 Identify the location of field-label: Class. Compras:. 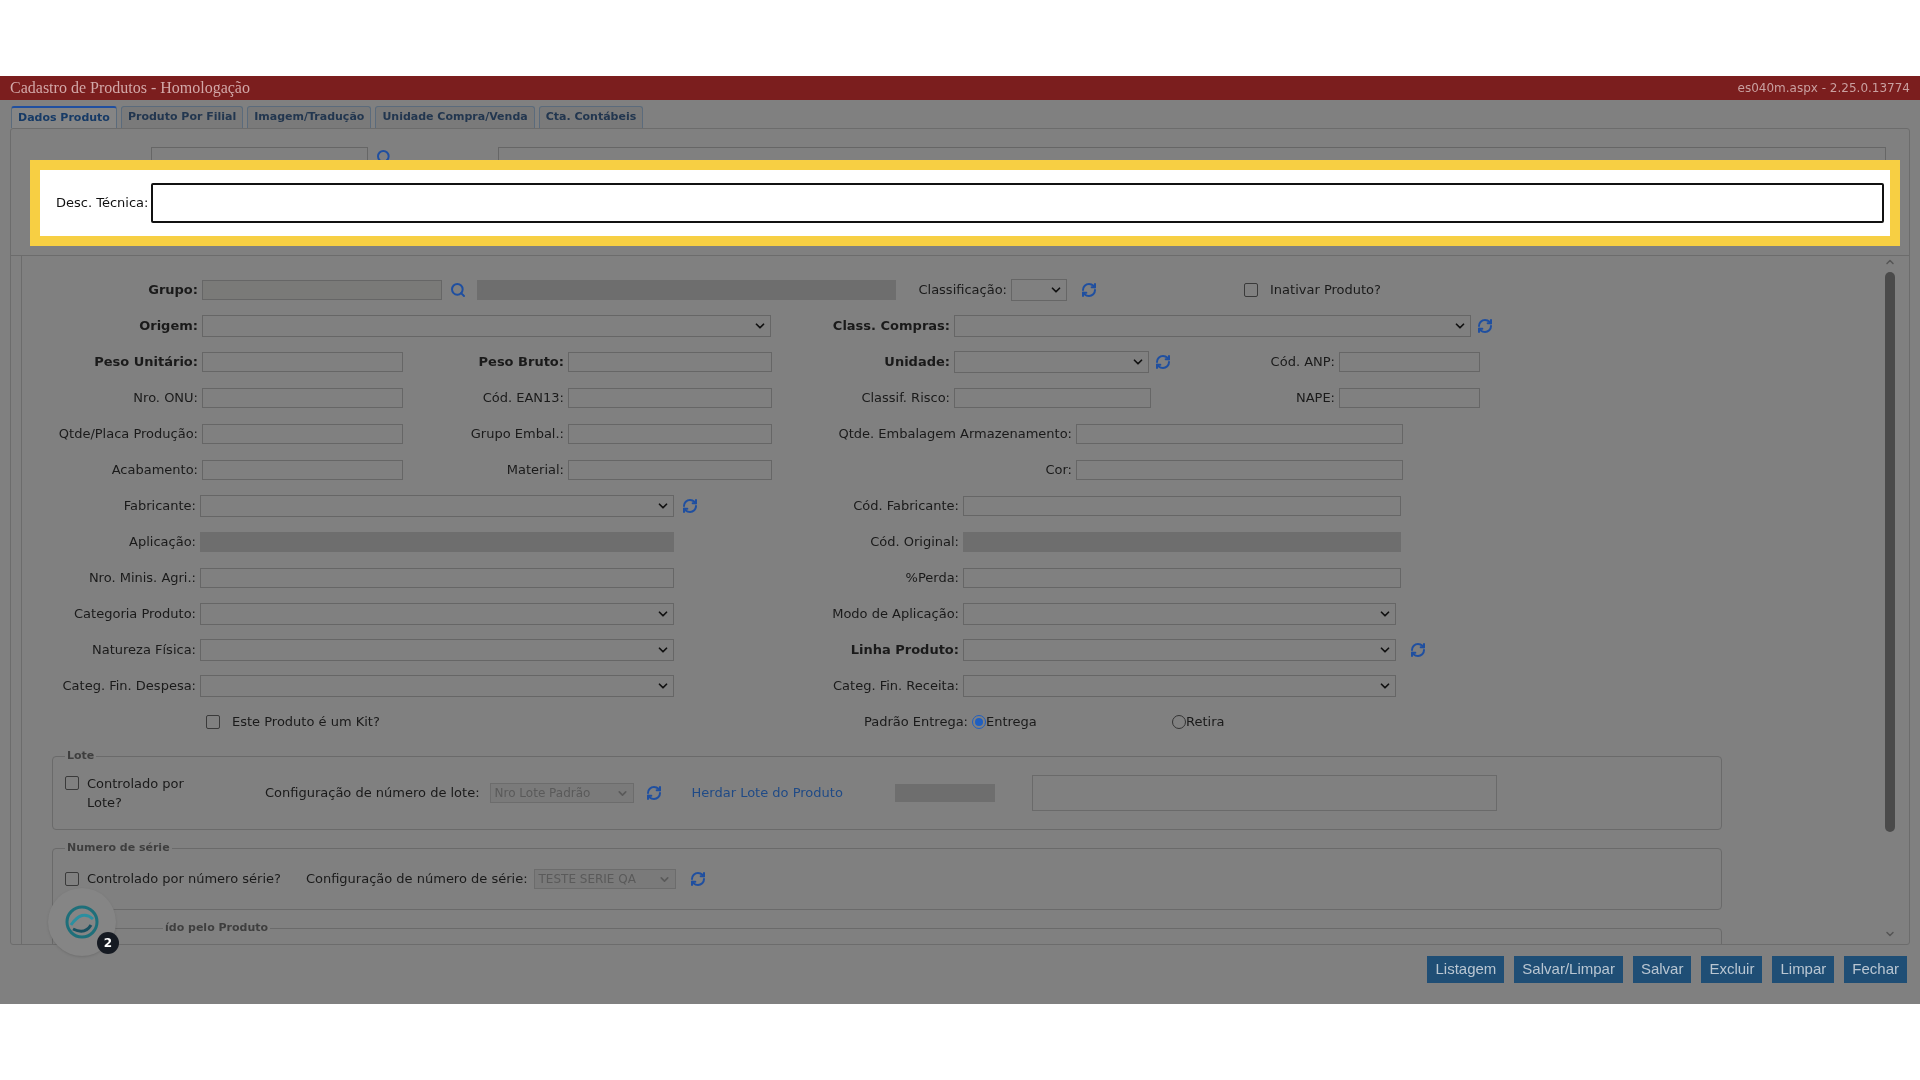
(891, 326).